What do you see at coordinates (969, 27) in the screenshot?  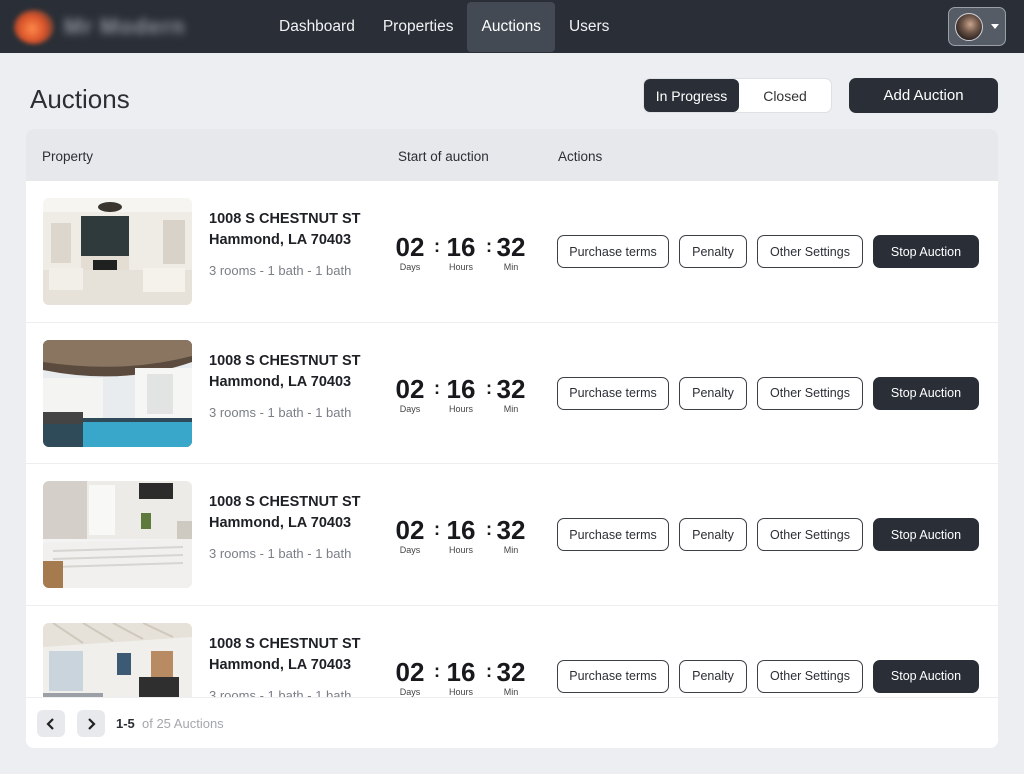 I see `avatar` at bounding box center [969, 27].